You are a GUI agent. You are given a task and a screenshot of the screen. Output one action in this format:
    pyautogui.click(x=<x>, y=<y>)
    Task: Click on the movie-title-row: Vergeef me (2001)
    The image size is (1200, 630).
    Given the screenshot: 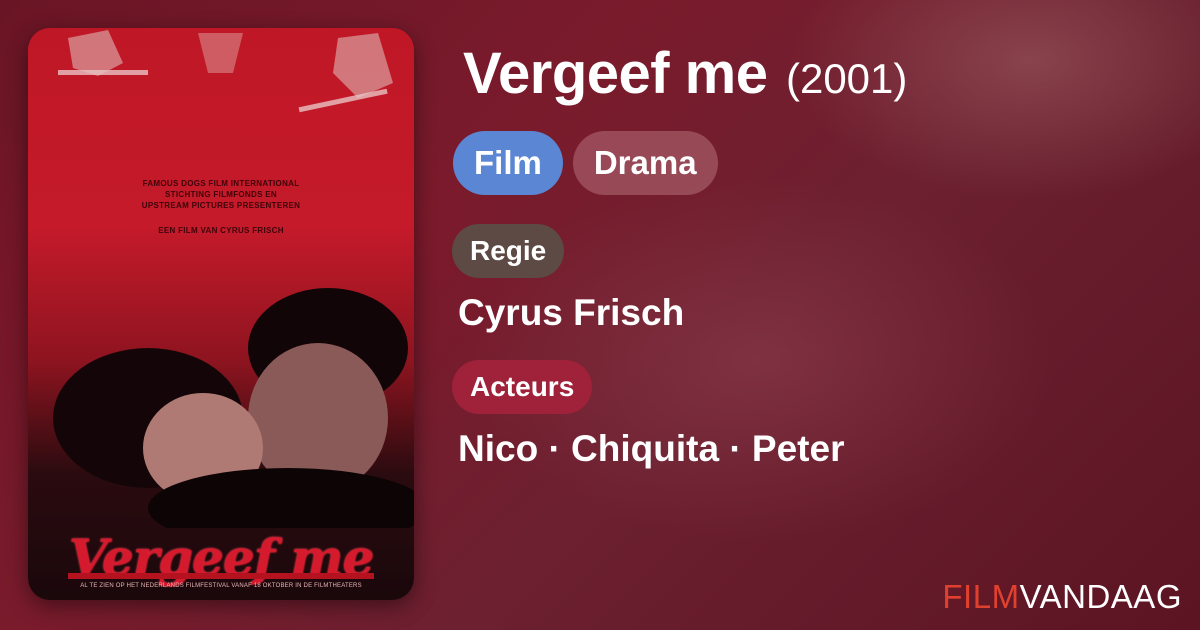 What is the action you would take?
    pyautogui.click(x=685, y=73)
    